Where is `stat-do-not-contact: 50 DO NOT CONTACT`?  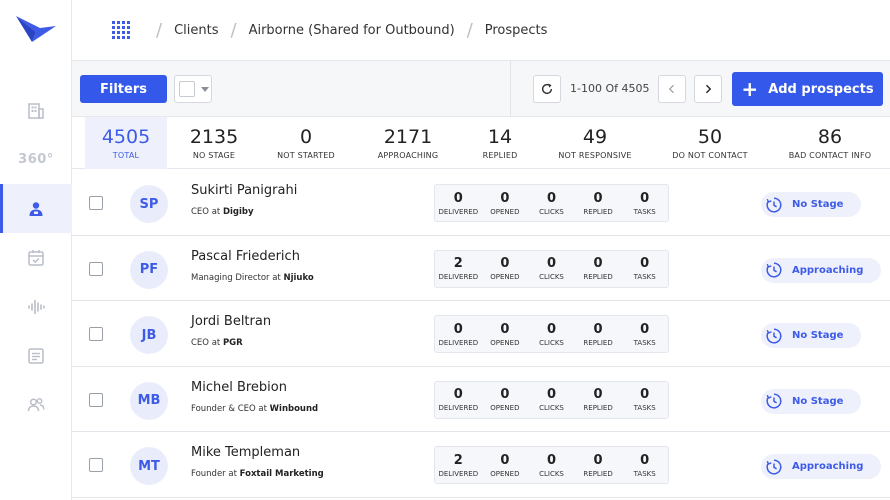 stat-do-not-contact: 50 DO NOT CONTACT is located at coordinates (710, 143).